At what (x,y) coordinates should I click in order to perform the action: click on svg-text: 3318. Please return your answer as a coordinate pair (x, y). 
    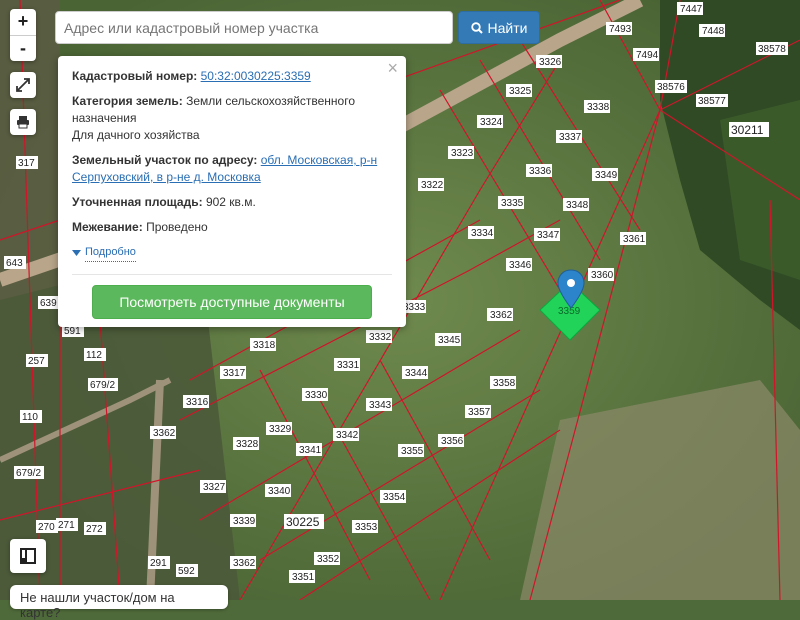
    Looking at the image, I should click on (264, 345).